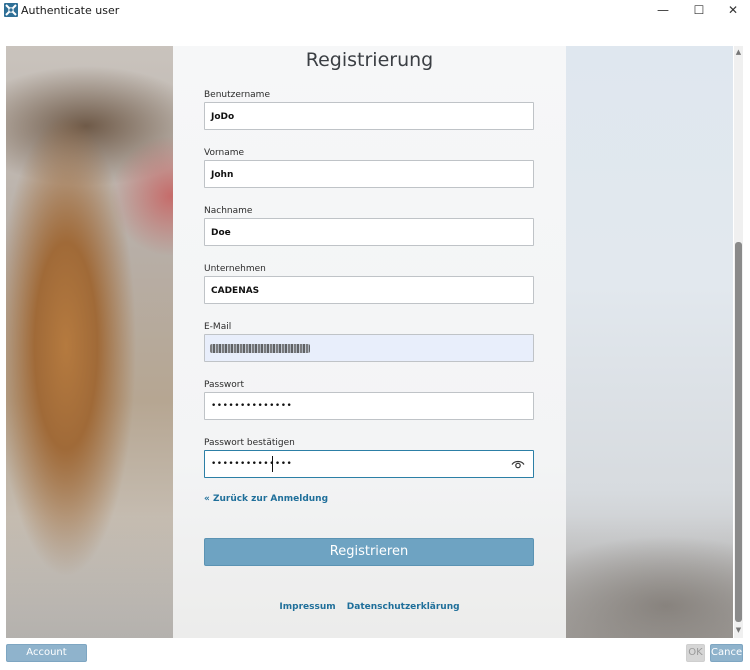  I want to click on footer-links: Impressum Datenschutzerklärung, so click(369, 607).